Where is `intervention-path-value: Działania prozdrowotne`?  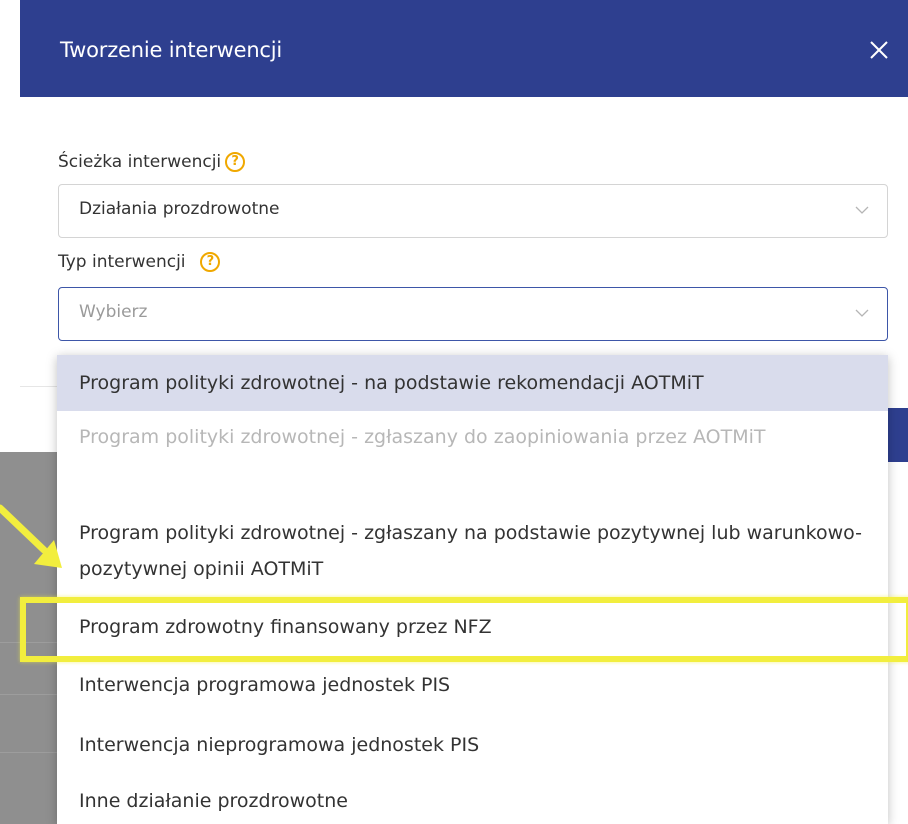 intervention-path-value: Działania prozdrowotne is located at coordinates (179, 209).